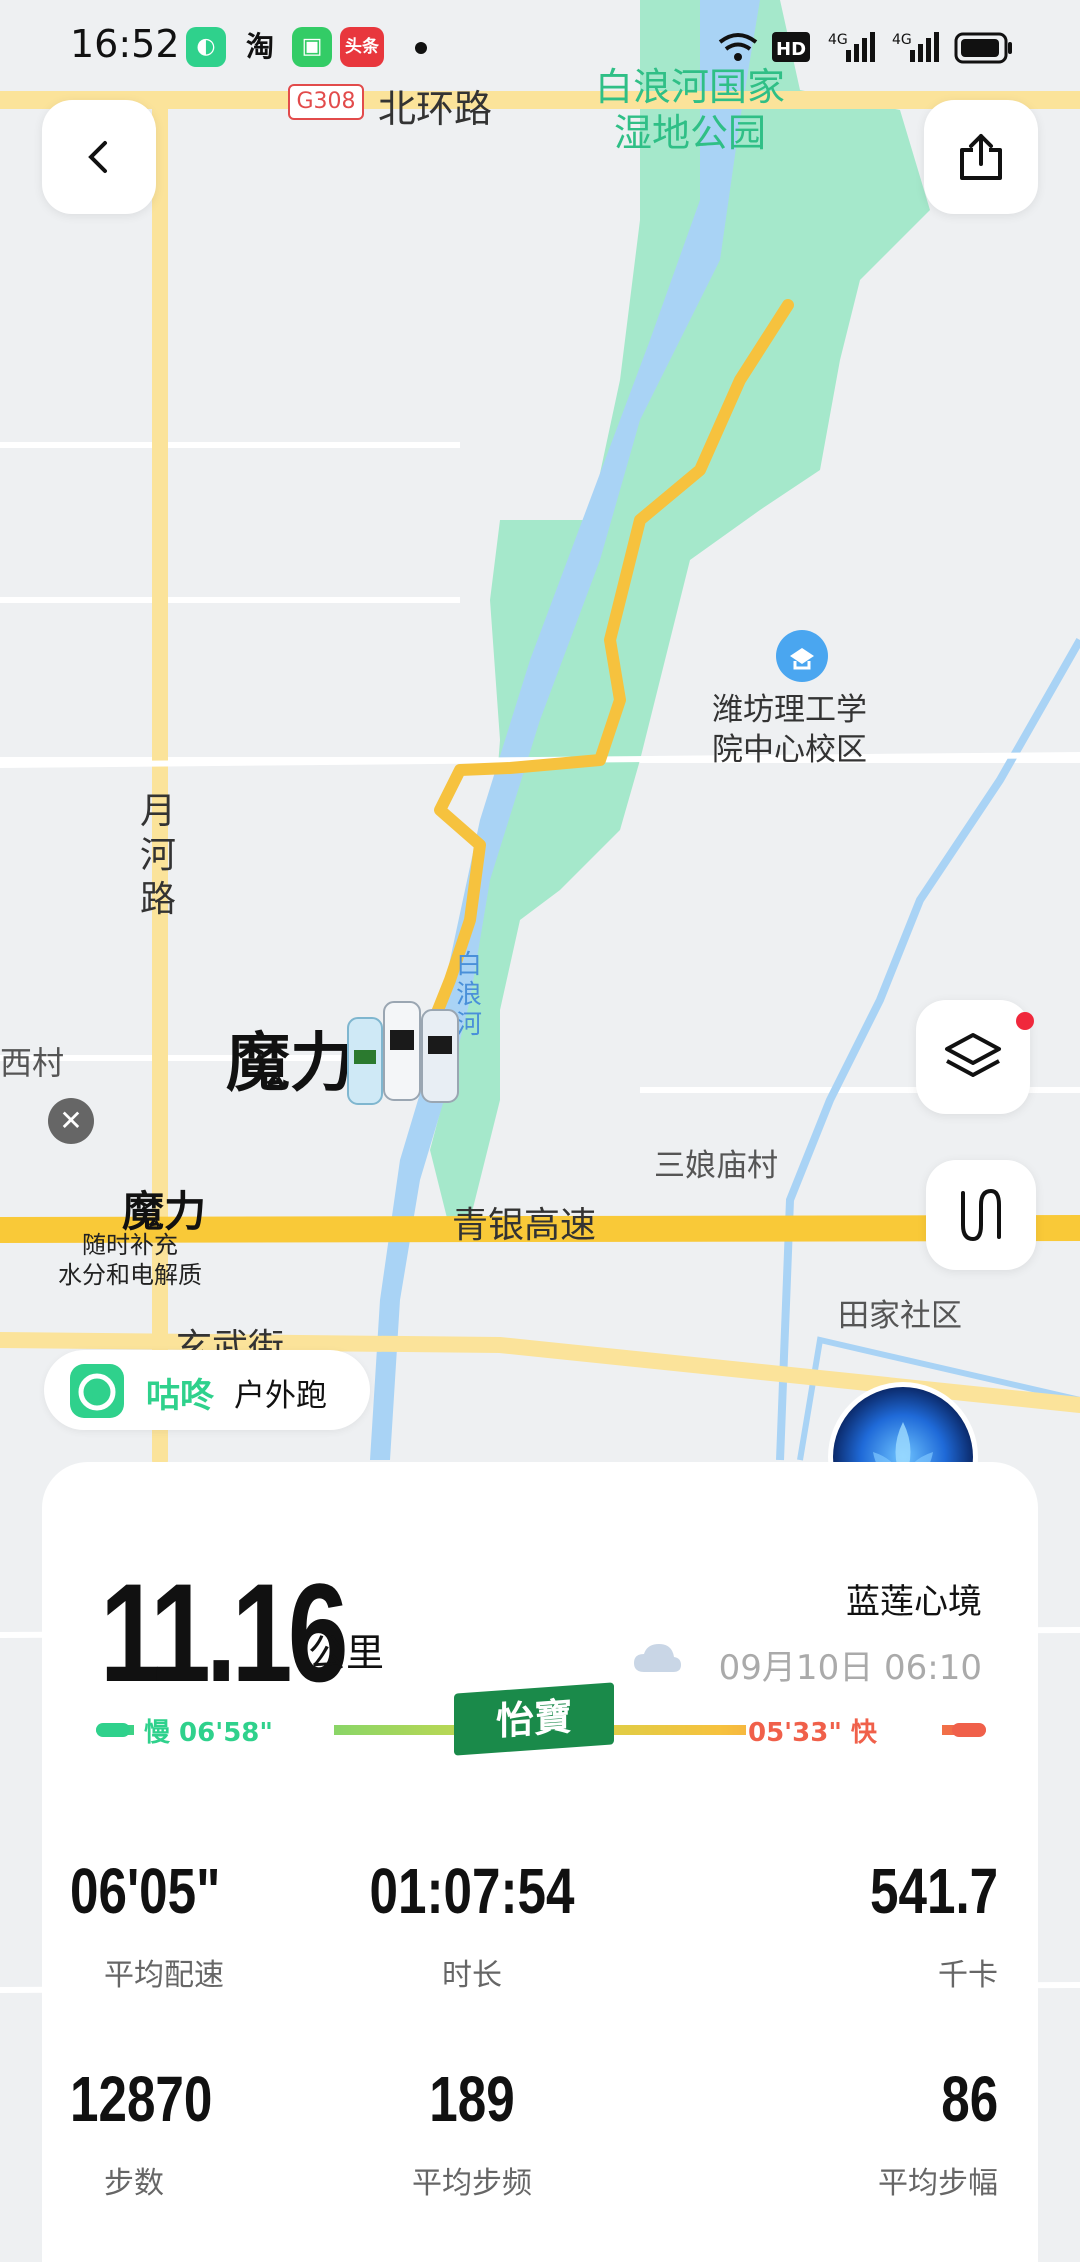 The width and height of the screenshot is (1080, 2262). I want to click on duration-label: 时长, so click(472, 1975).